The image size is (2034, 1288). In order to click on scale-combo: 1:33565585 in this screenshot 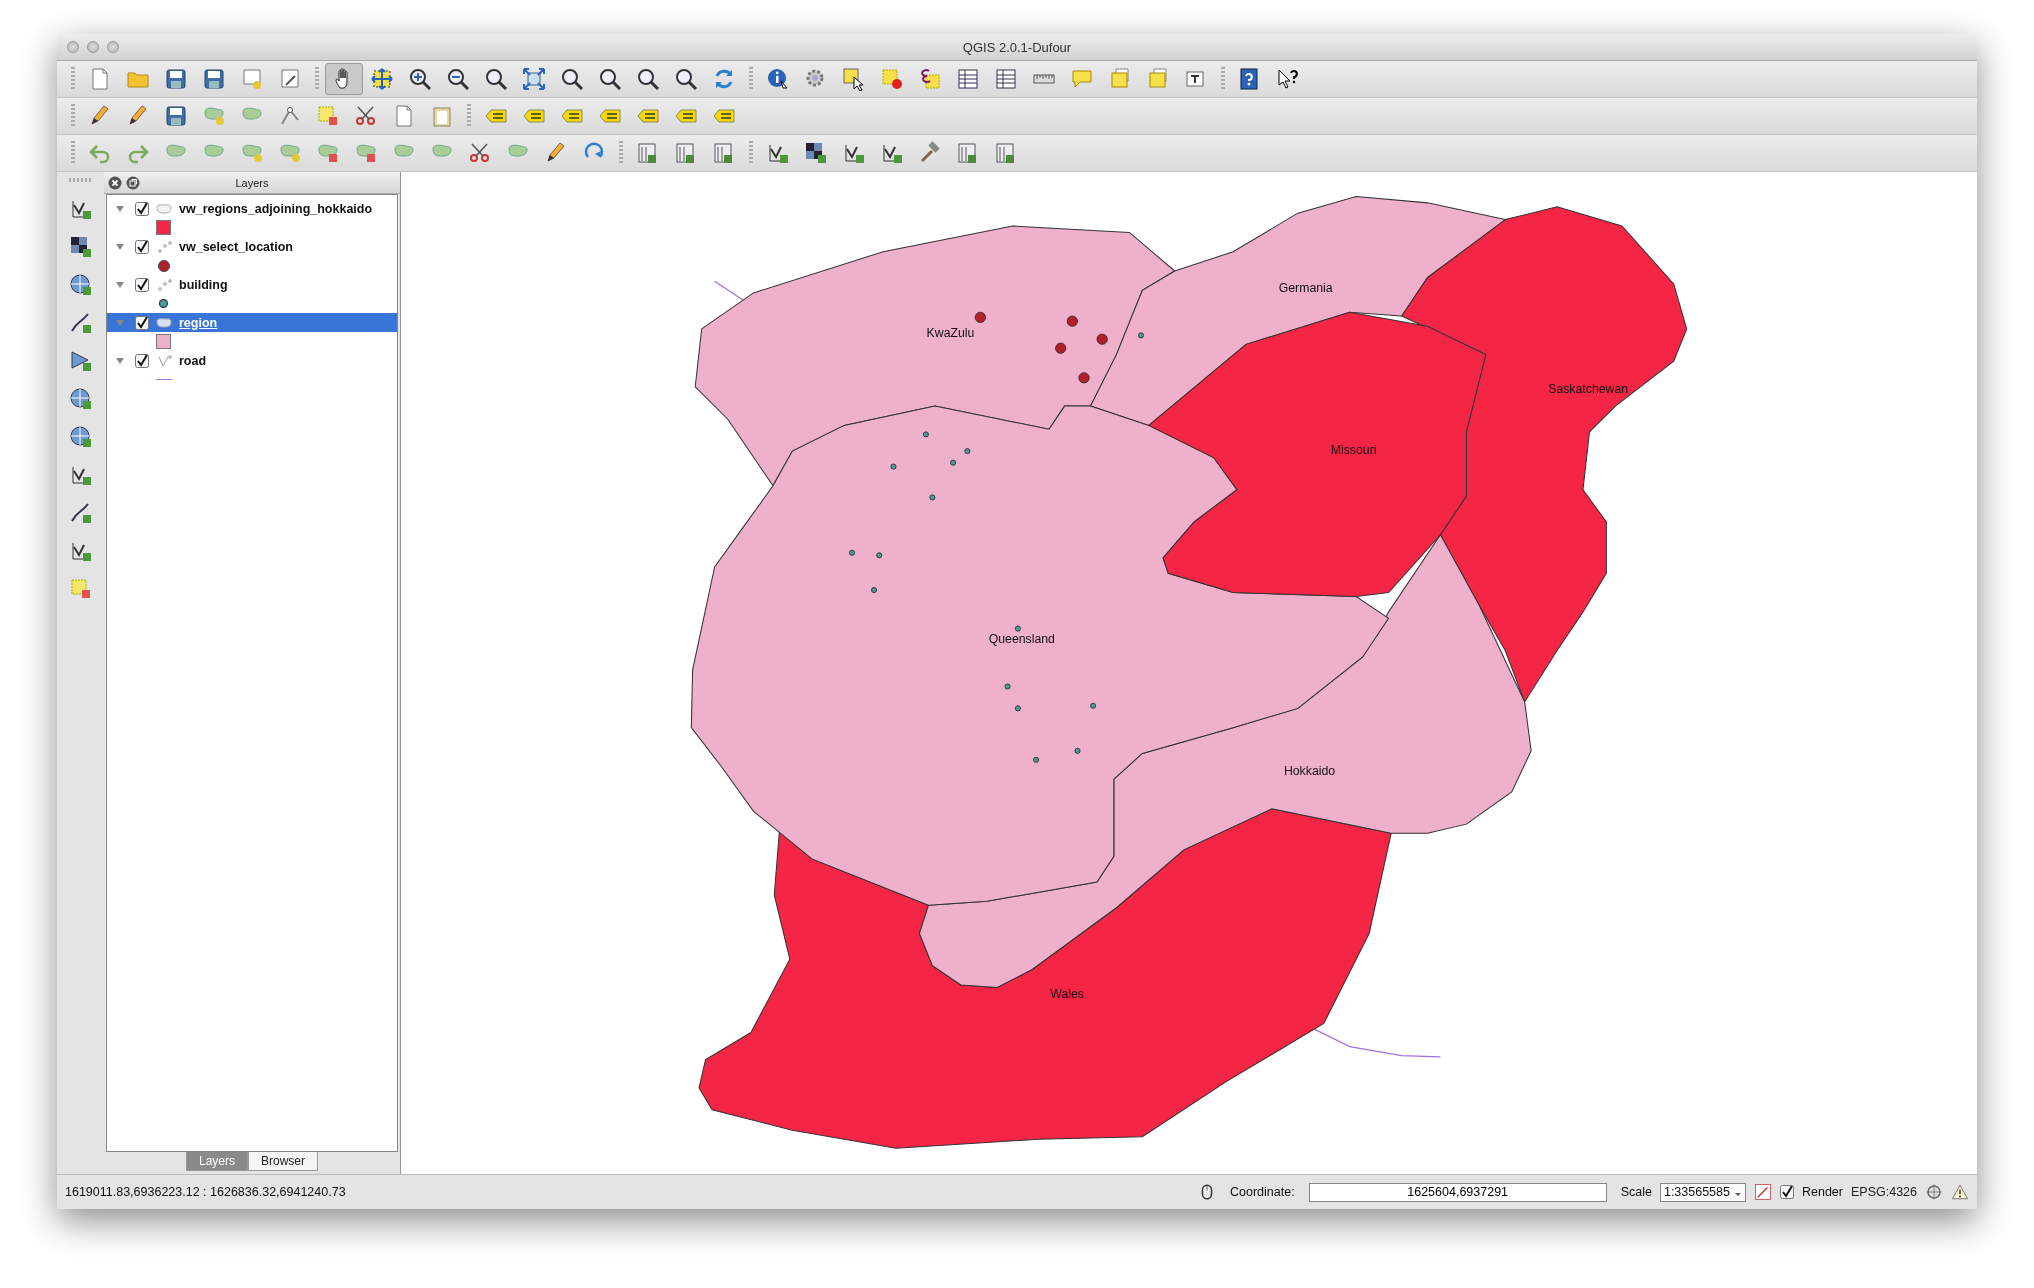, I will do `click(1702, 1192)`.